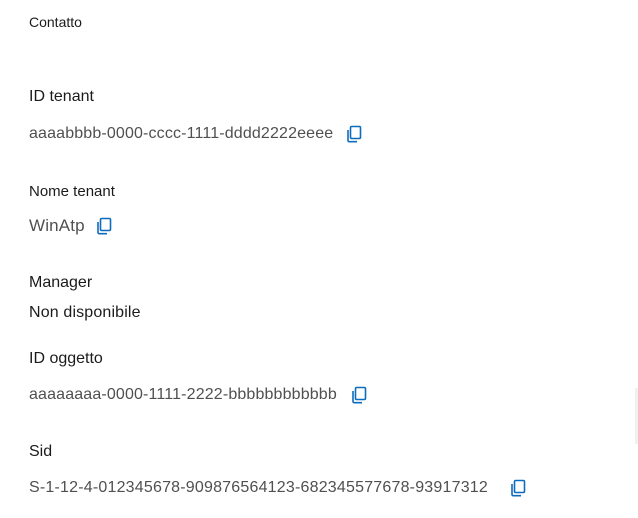 Image resolution: width=638 pixels, height=518 pixels. Describe the element at coordinates (41, 451) in the screenshot. I see `sid-label: Sid` at that location.